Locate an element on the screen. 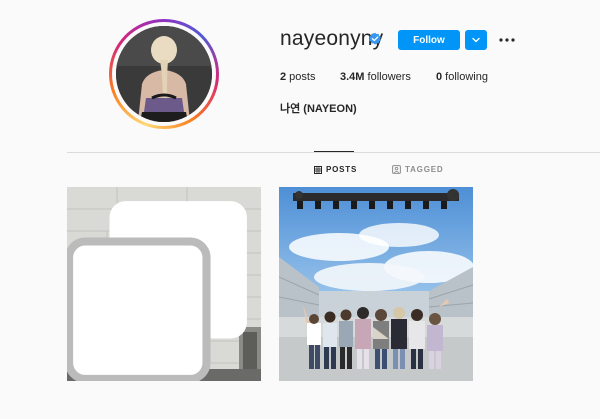 The height and width of the screenshot is (419, 600). avatar is located at coordinates (164, 74).